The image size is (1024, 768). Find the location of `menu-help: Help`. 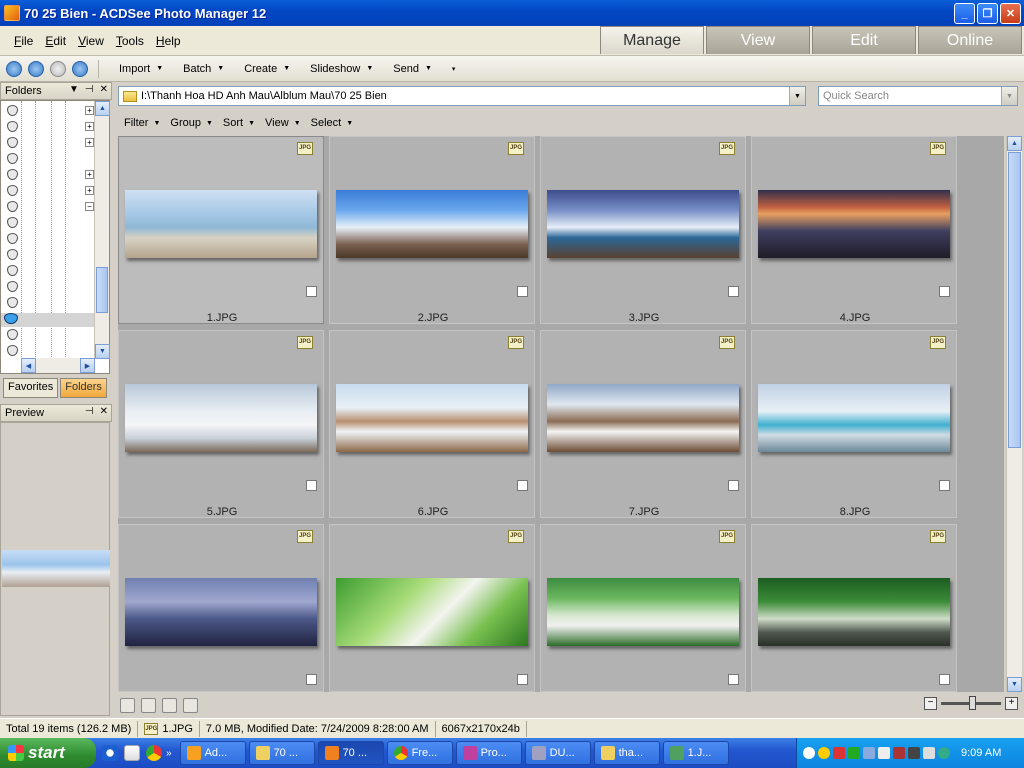

menu-help: Help is located at coordinates (168, 41).